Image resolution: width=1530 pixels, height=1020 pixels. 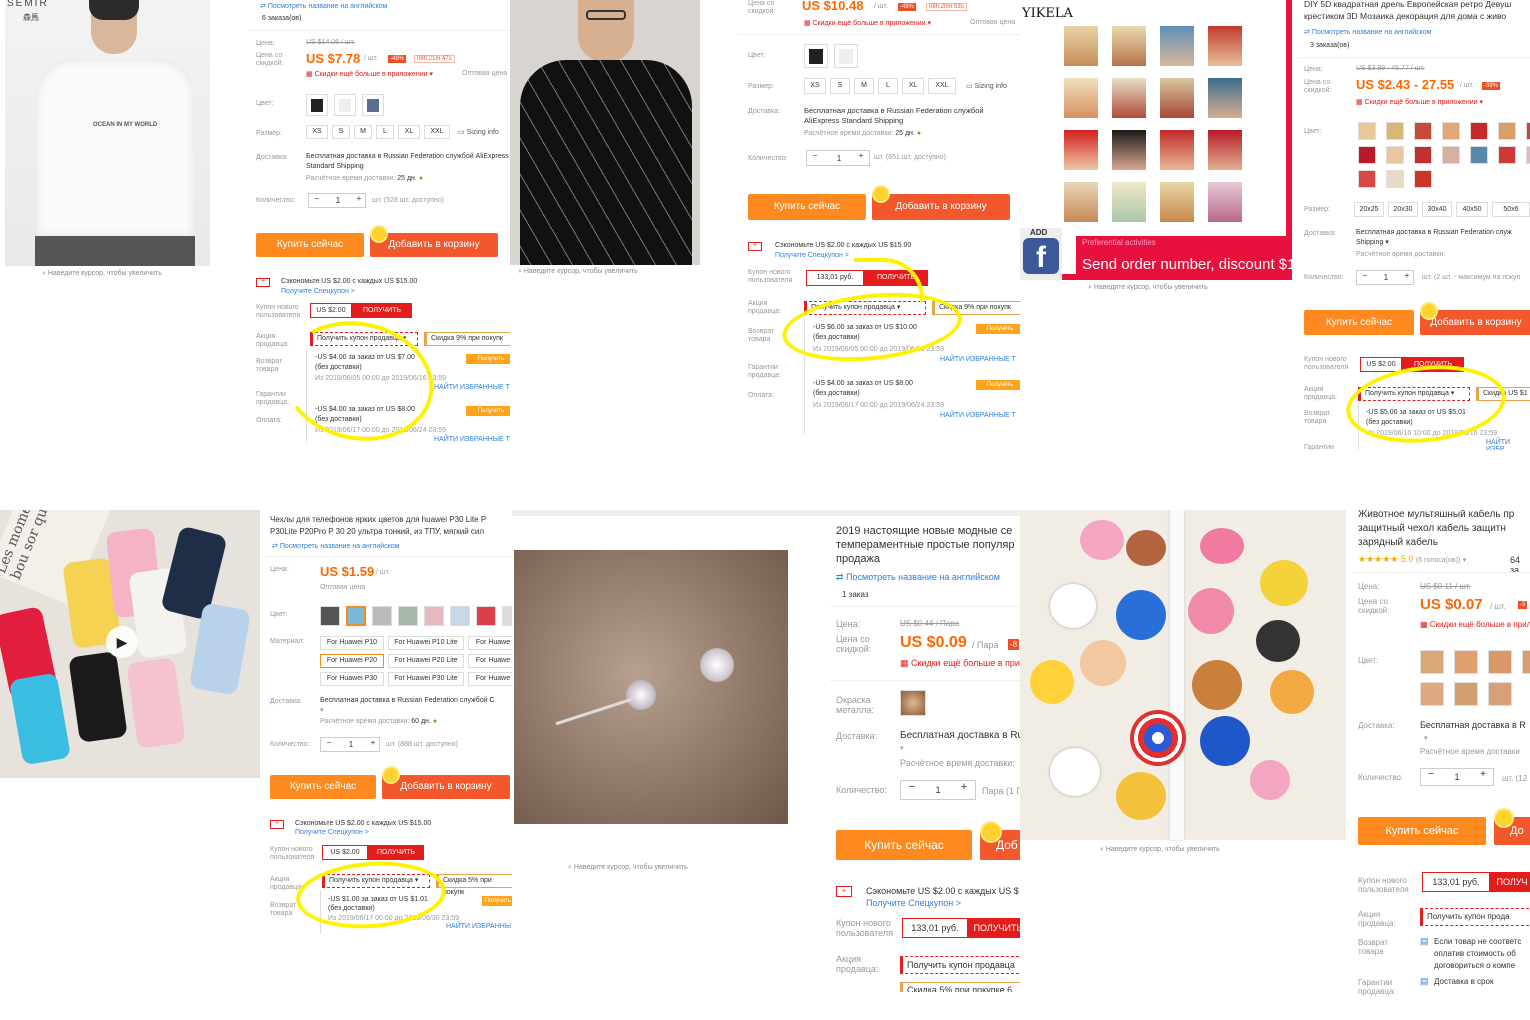 I want to click on material-other-3: For Huawe, so click(x=490, y=679).